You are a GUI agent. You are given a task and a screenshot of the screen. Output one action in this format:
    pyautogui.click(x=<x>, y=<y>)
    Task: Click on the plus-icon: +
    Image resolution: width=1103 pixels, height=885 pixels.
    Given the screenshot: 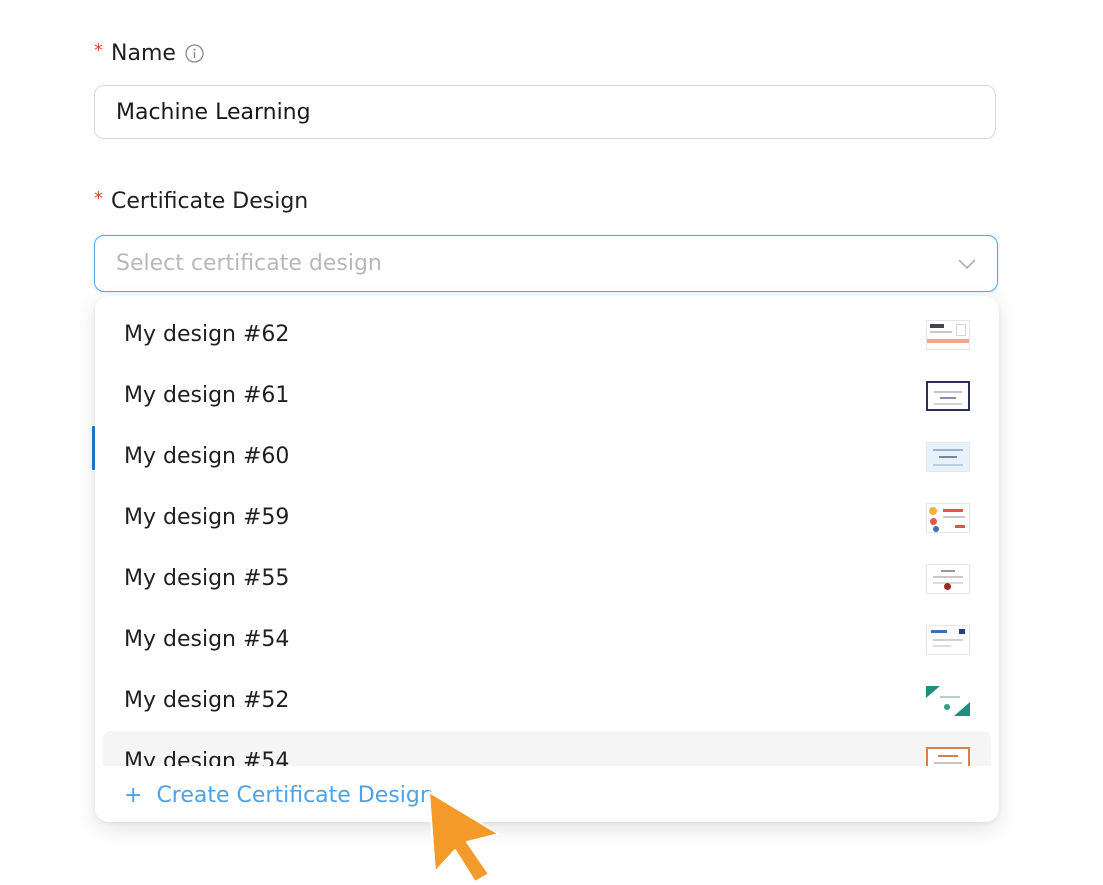 What is the action you would take?
    pyautogui.click(x=133, y=795)
    